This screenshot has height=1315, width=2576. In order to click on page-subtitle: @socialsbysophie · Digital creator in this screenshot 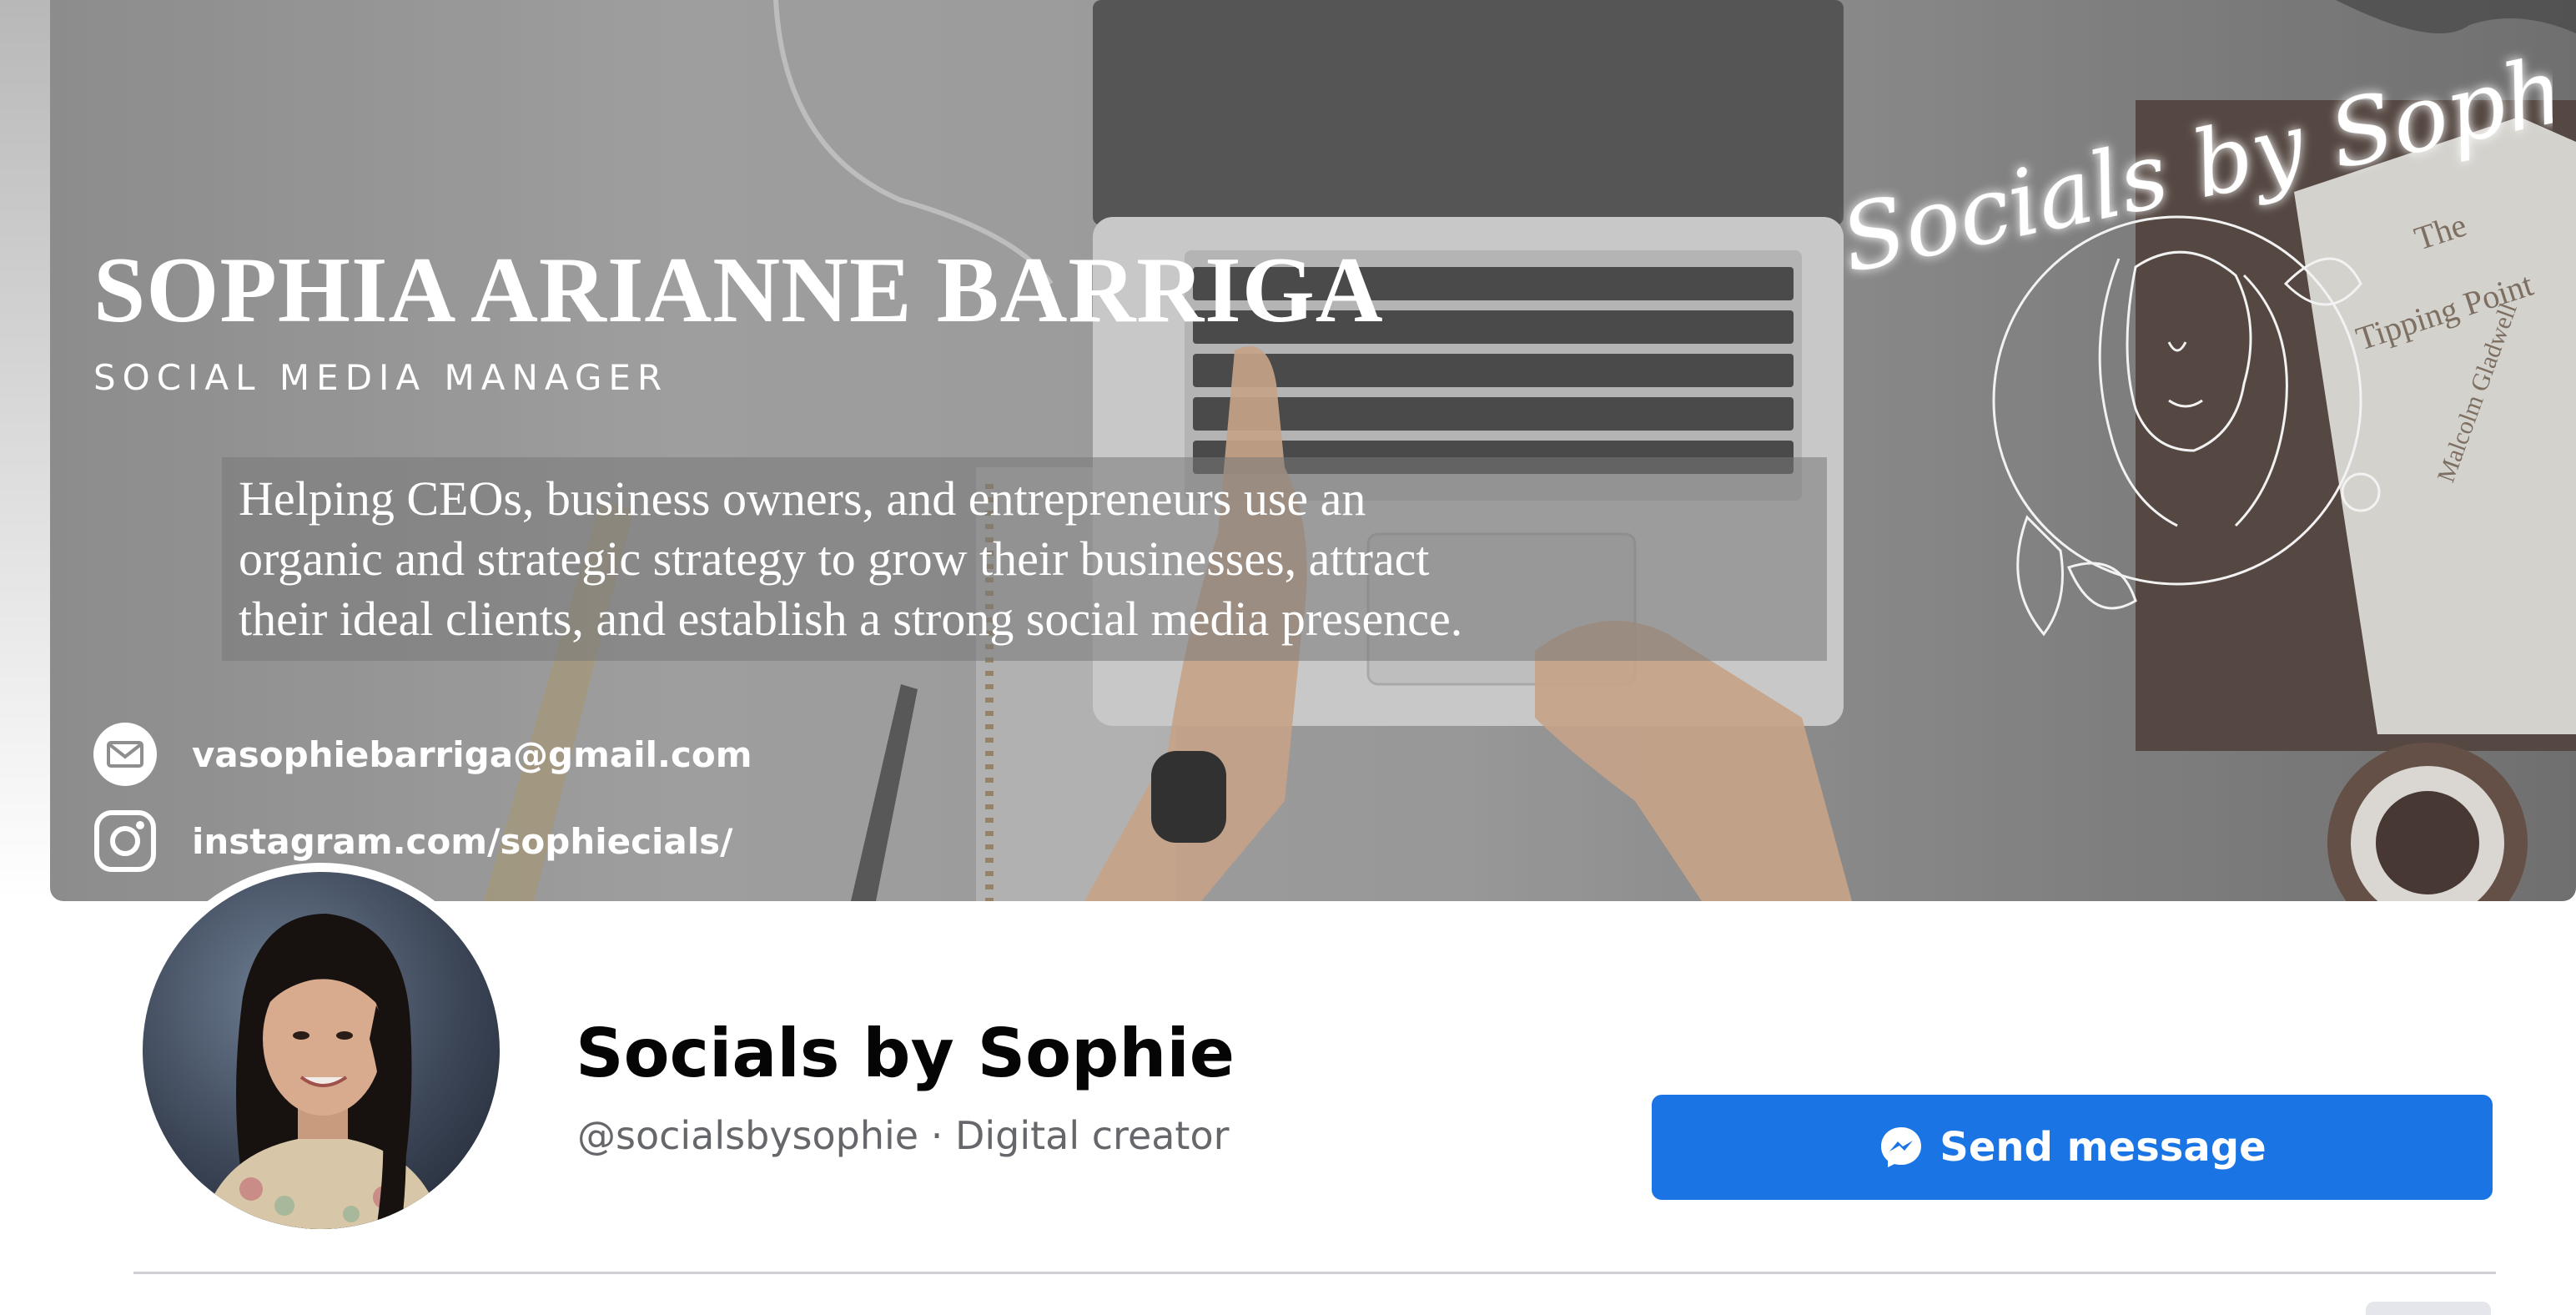, I will do `click(903, 1135)`.